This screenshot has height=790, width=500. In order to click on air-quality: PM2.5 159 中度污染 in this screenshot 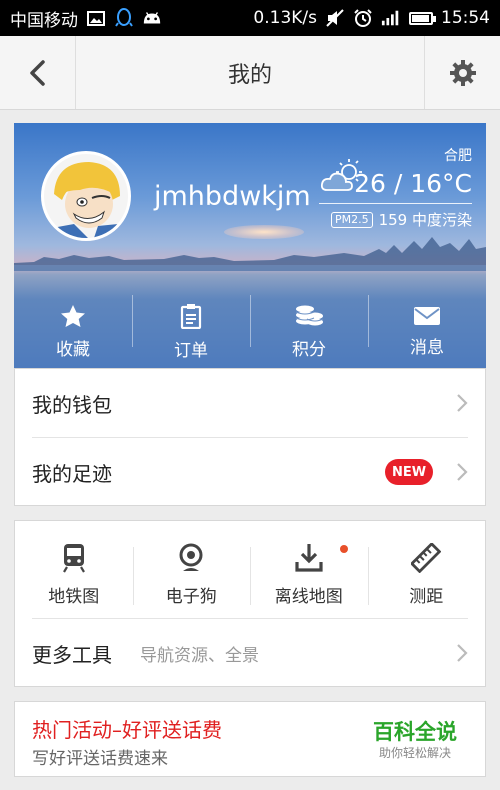, I will do `click(401, 219)`.